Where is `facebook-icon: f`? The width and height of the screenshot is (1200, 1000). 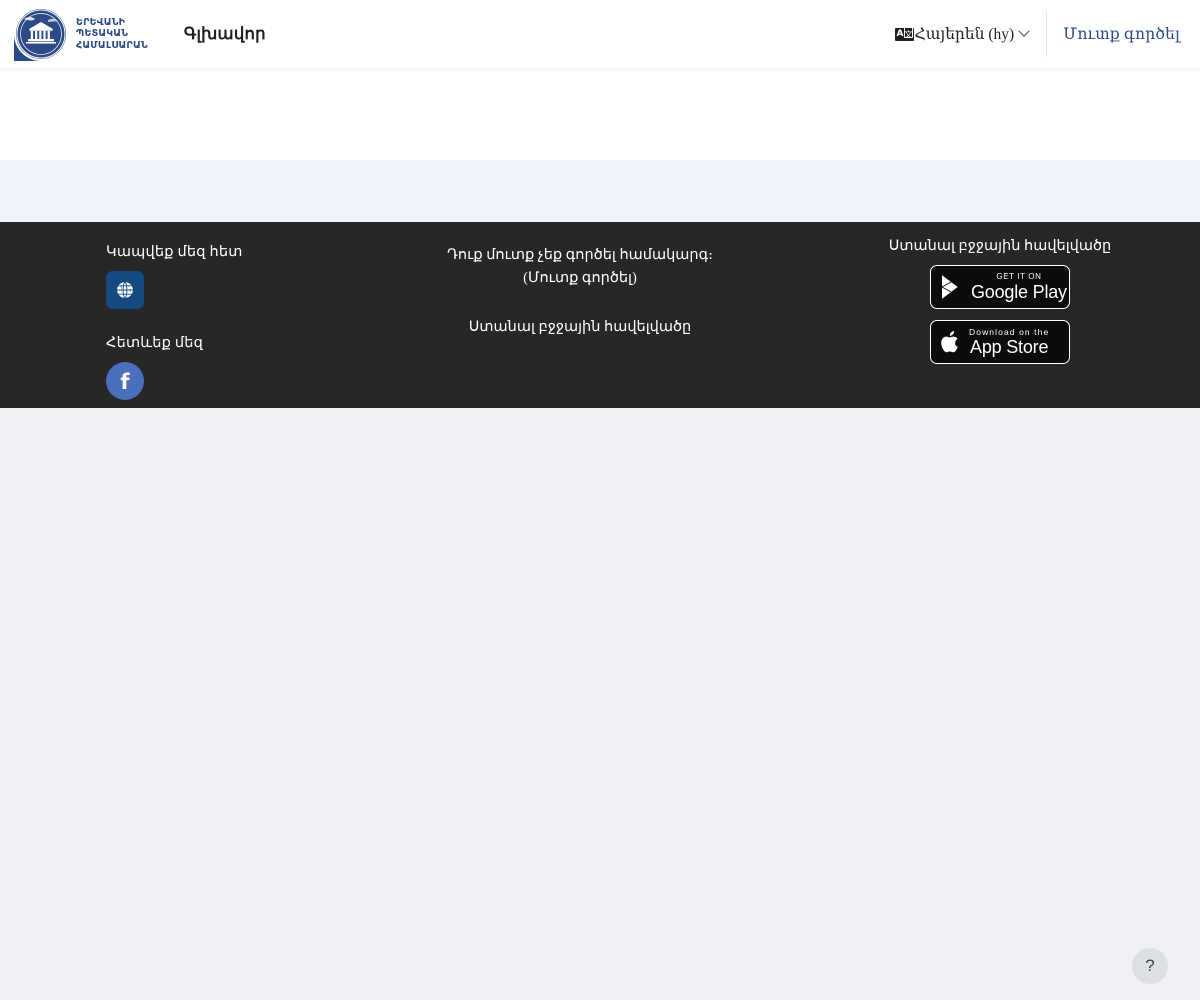 facebook-icon: f is located at coordinates (125, 381).